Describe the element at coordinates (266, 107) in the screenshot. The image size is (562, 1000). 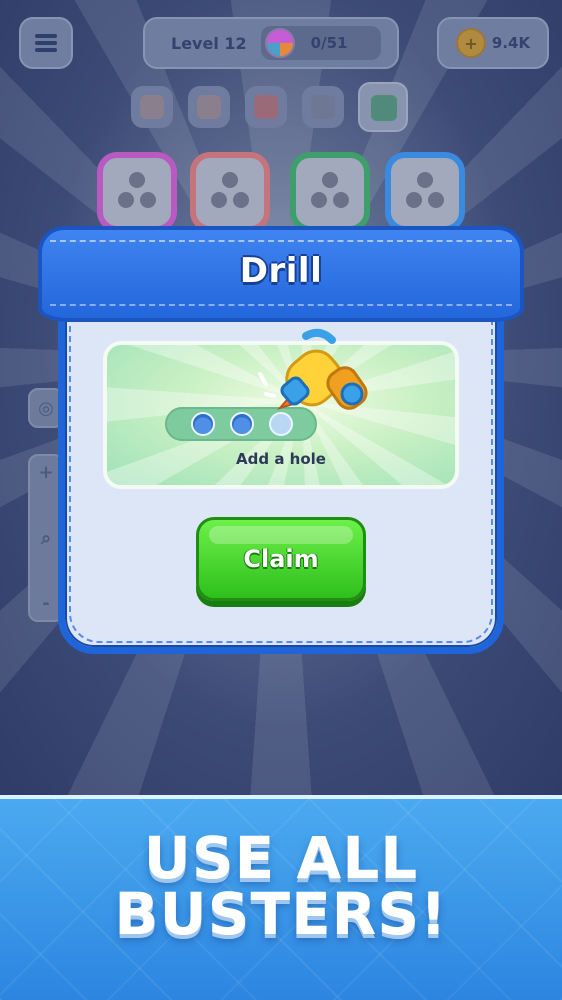
I see `bag-icon` at that location.